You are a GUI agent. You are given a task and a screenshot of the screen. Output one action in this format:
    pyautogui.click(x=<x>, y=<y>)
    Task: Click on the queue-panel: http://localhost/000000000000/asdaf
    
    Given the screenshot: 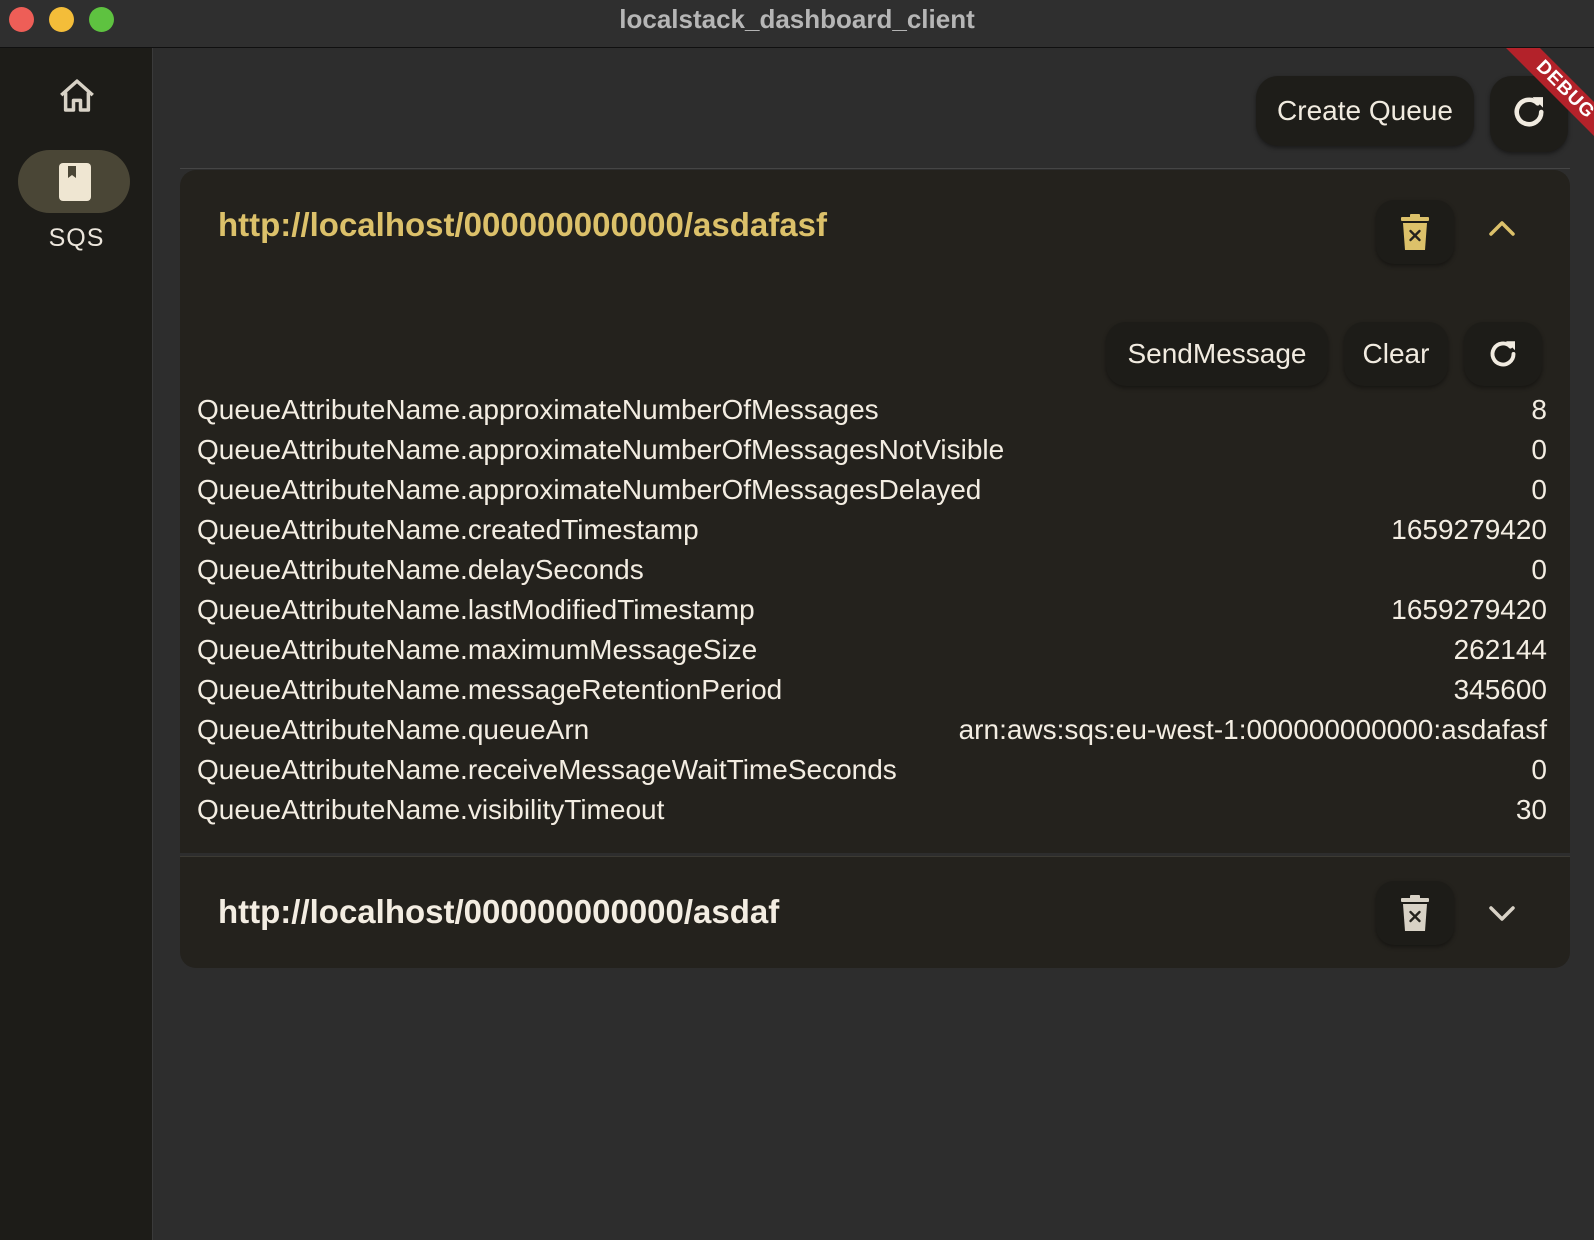 What is the action you would take?
    pyautogui.click(x=875, y=912)
    